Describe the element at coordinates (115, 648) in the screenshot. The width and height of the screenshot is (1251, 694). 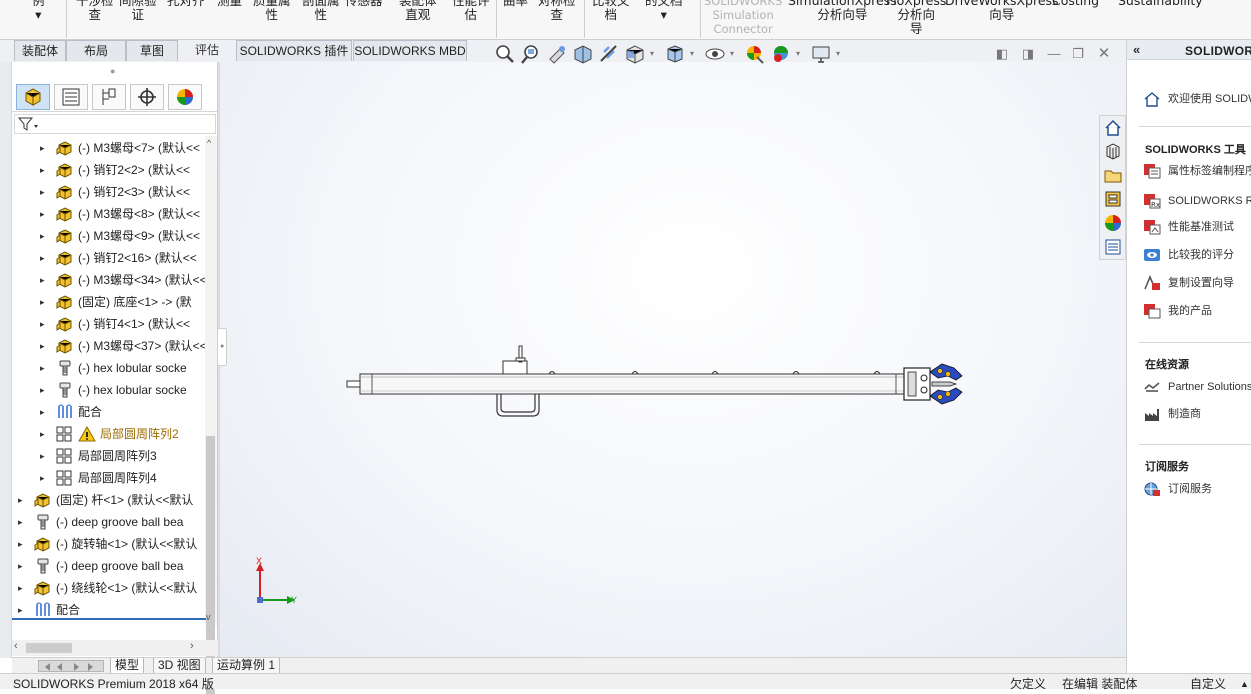
I see `tree-horizontal-scrollbar: ‹ ›` at that location.